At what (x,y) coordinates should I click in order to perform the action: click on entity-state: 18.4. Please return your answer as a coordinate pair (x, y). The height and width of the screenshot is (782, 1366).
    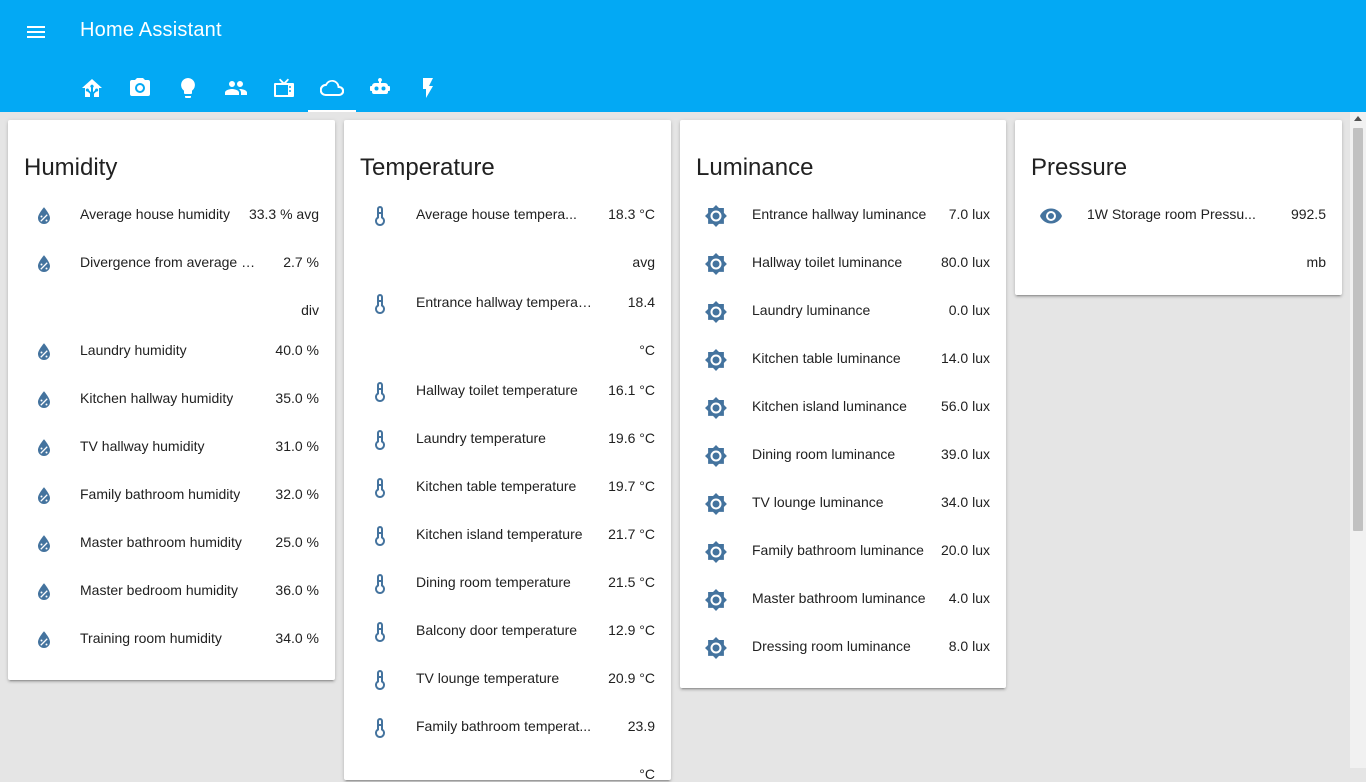
    Looking at the image, I should click on (641, 302).